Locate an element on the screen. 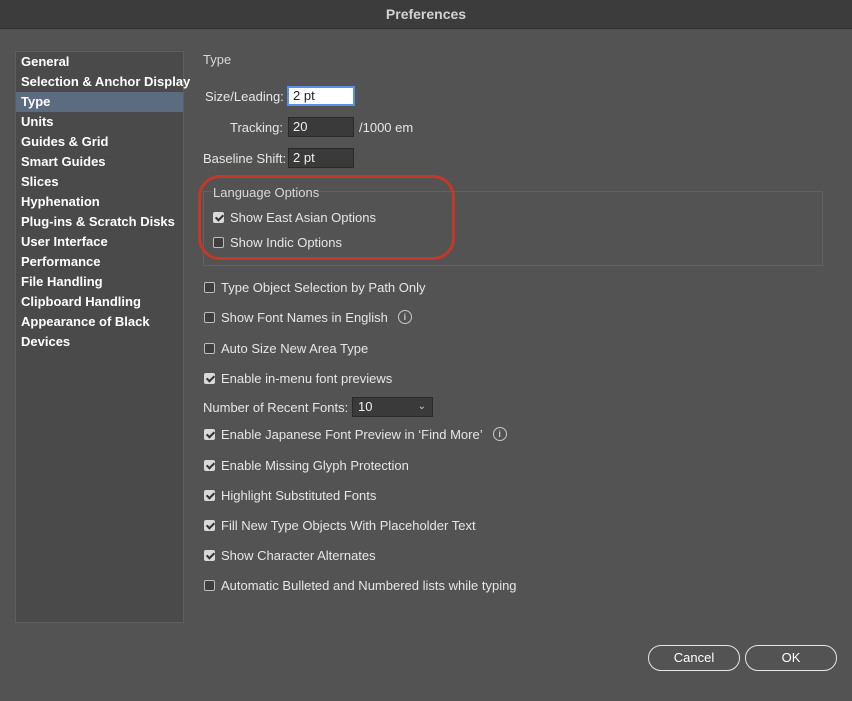  sidebar-item-performance: Performance is located at coordinates (99, 262).